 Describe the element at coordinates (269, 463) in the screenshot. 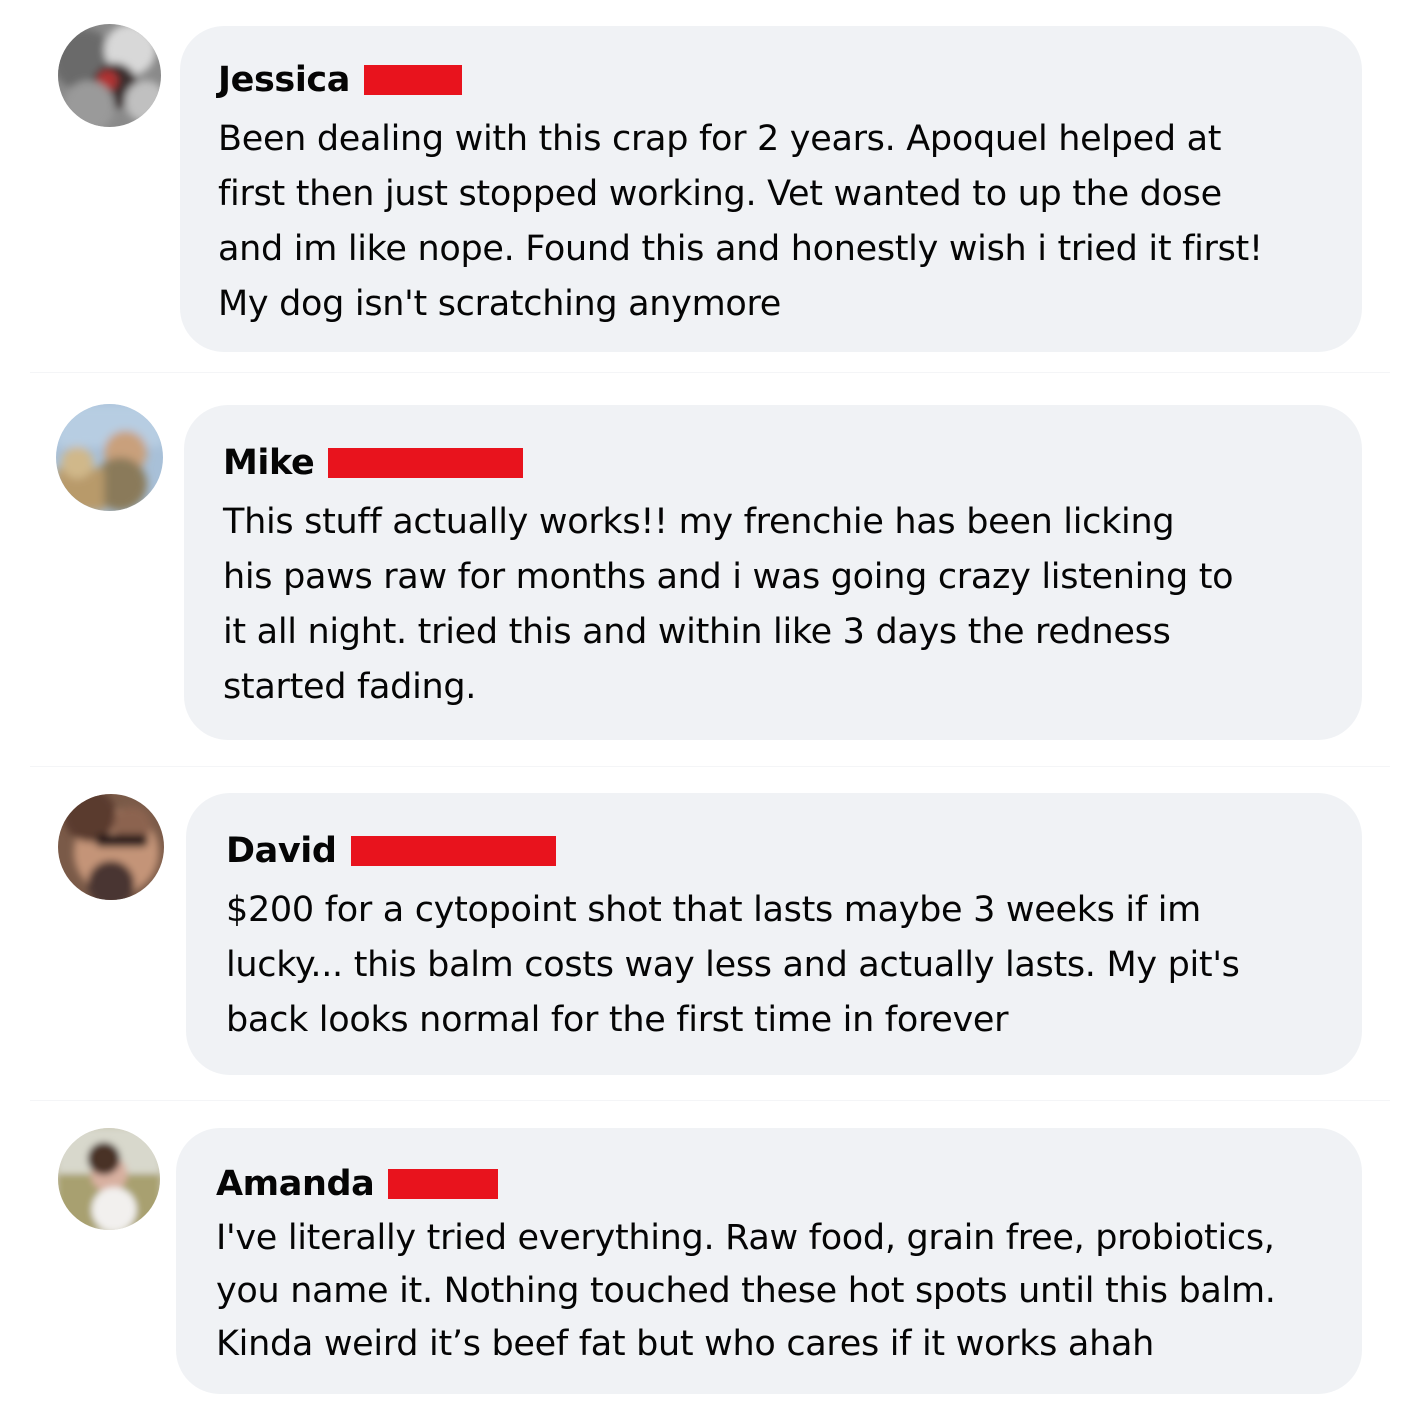

I see `comment-author: Mike` at that location.